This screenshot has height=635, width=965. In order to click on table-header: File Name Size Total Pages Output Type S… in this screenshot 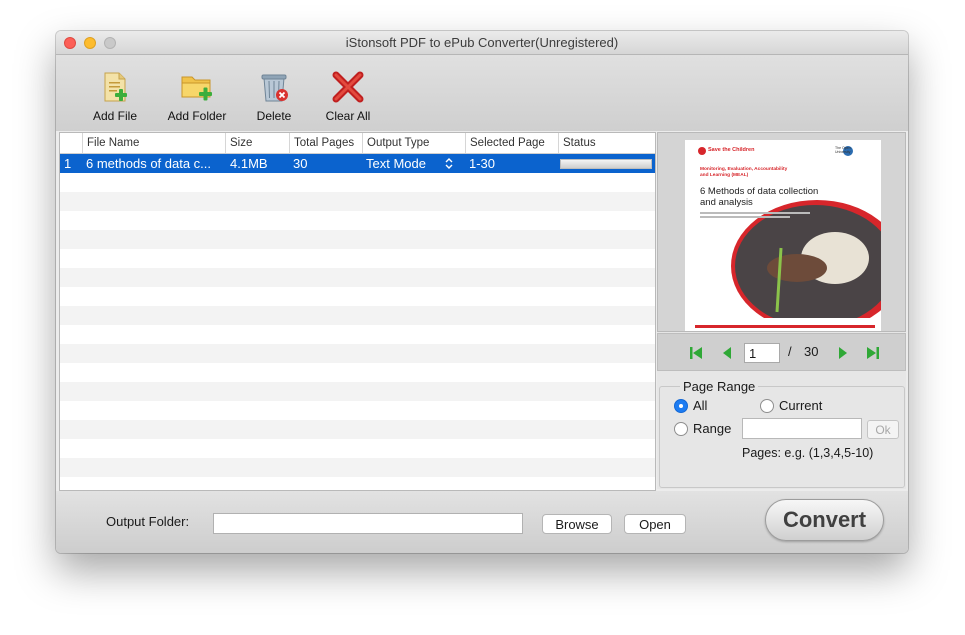, I will do `click(357, 143)`.